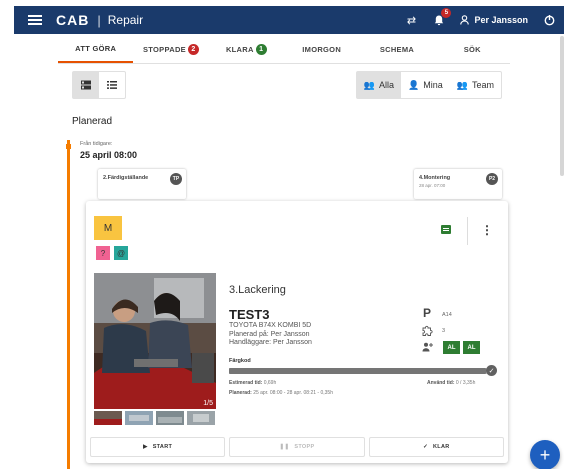 This screenshot has width=564, height=469. What do you see at coordinates (462, 84) in the screenshot?
I see `team-icon: 👥` at bounding box center [462, 84].